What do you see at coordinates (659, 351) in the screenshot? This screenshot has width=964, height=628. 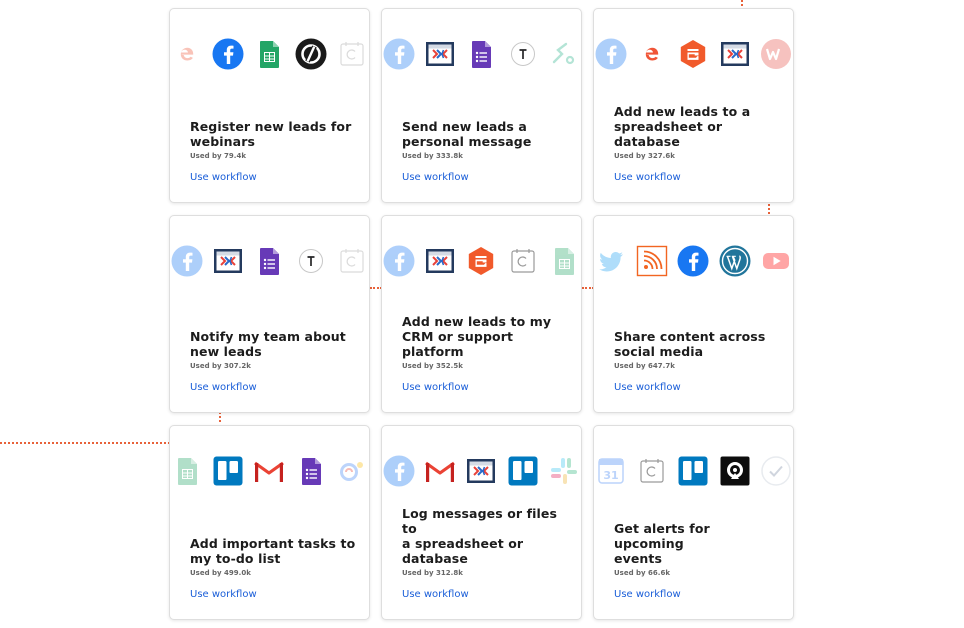 I see `workflow-title-line: social media` at bounding box center [659, 351].